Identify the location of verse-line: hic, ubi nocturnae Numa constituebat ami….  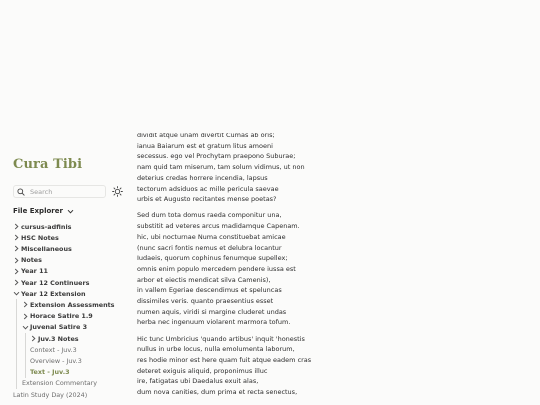
(211, 236).